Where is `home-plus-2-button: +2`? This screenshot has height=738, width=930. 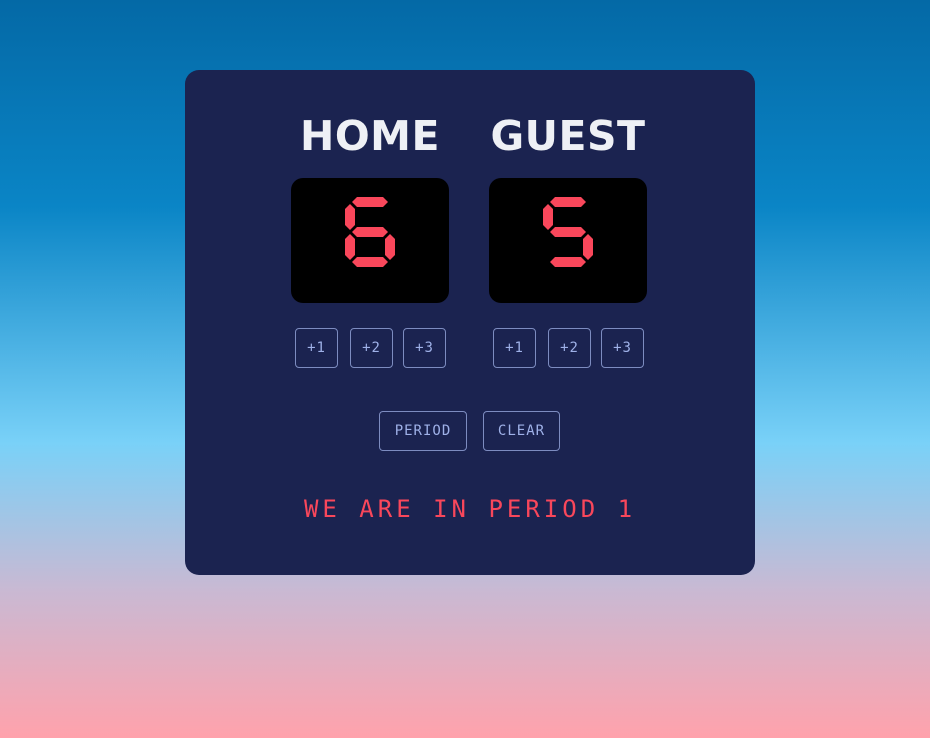 home-plus-2-button: +2 is located at coordinates (371, 348).